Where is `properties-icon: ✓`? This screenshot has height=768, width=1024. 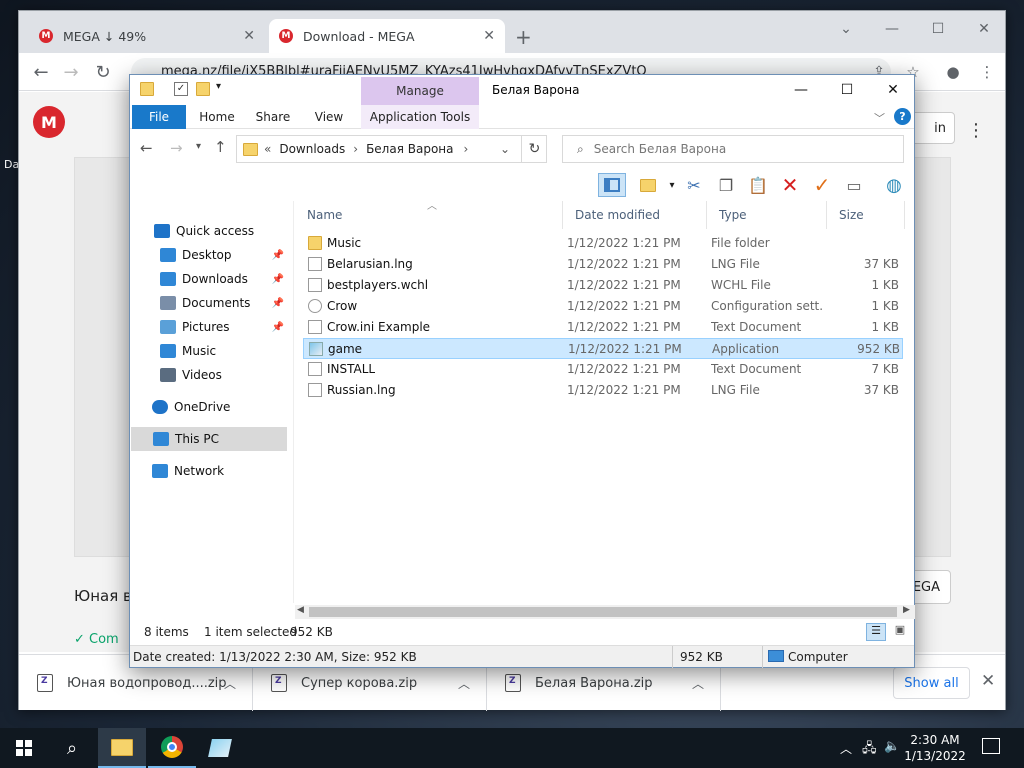
properties-icon: ✓ is located at coordinates (181, 89).